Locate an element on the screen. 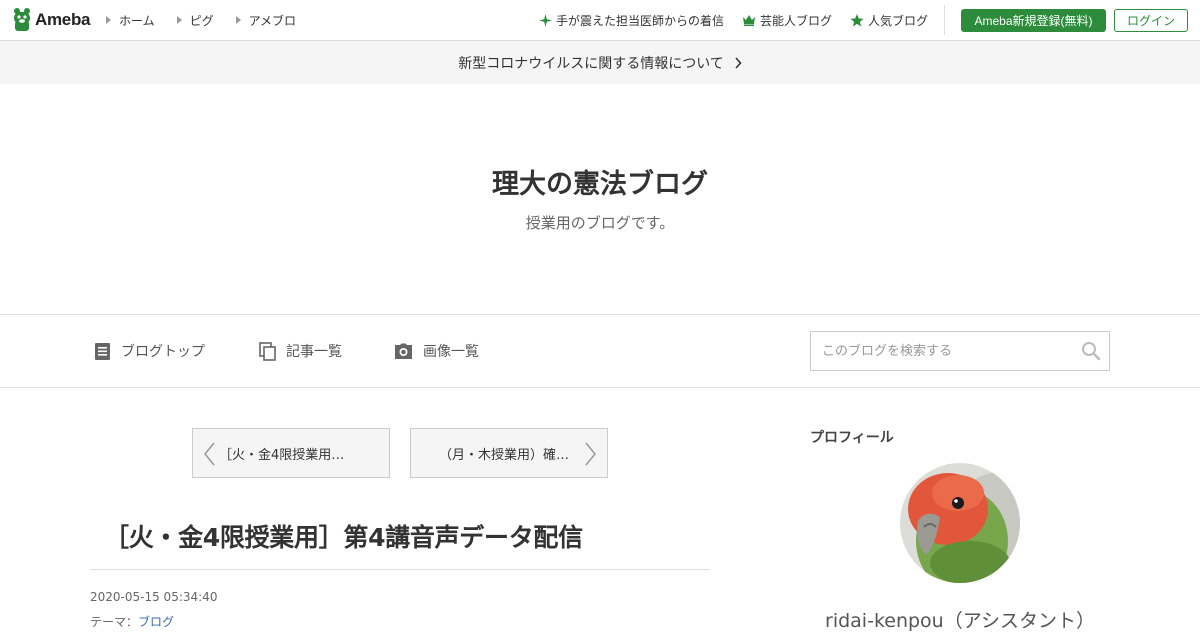  blog-search-input is located at coordinates (943, 351).